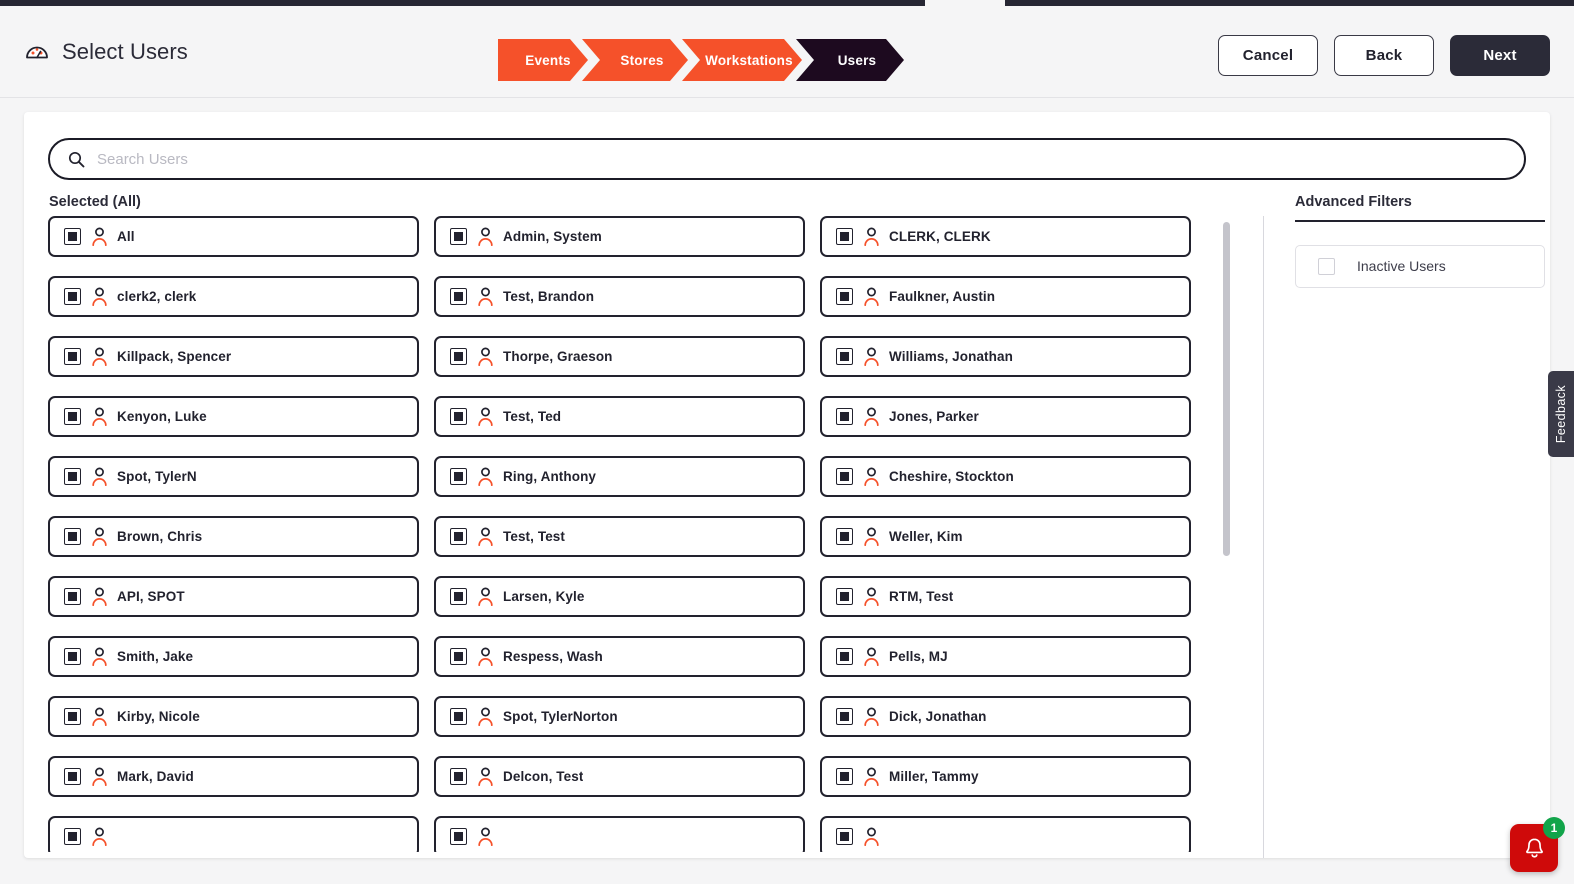  Describe the element at coordinates (233, 596) in the screenshot. I see `user-list-item: API, SPOT` at that location.